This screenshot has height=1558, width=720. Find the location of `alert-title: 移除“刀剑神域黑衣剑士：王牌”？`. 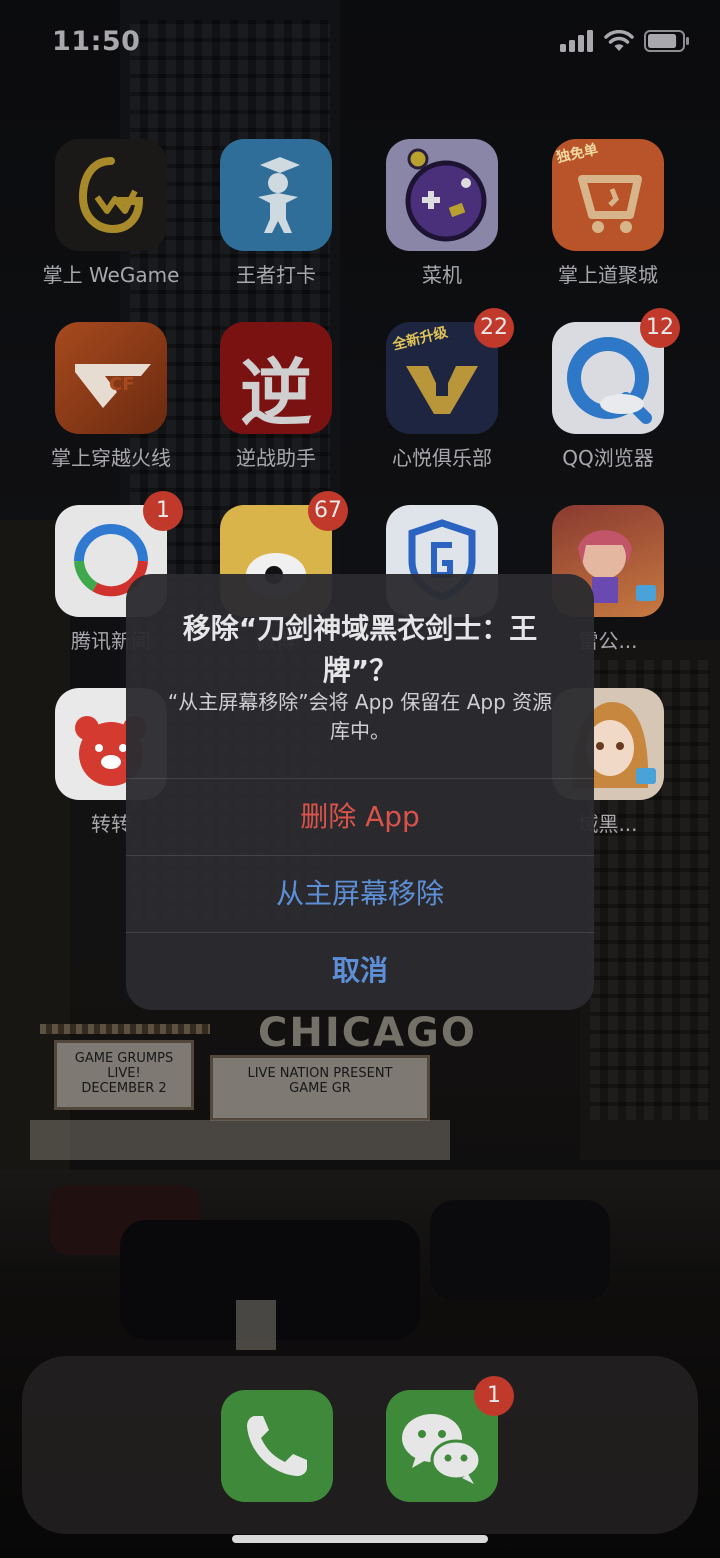

alert-title: 移除“刀剑神域黑衣剑士：王牌”？ is located at coordinates (360, 649).